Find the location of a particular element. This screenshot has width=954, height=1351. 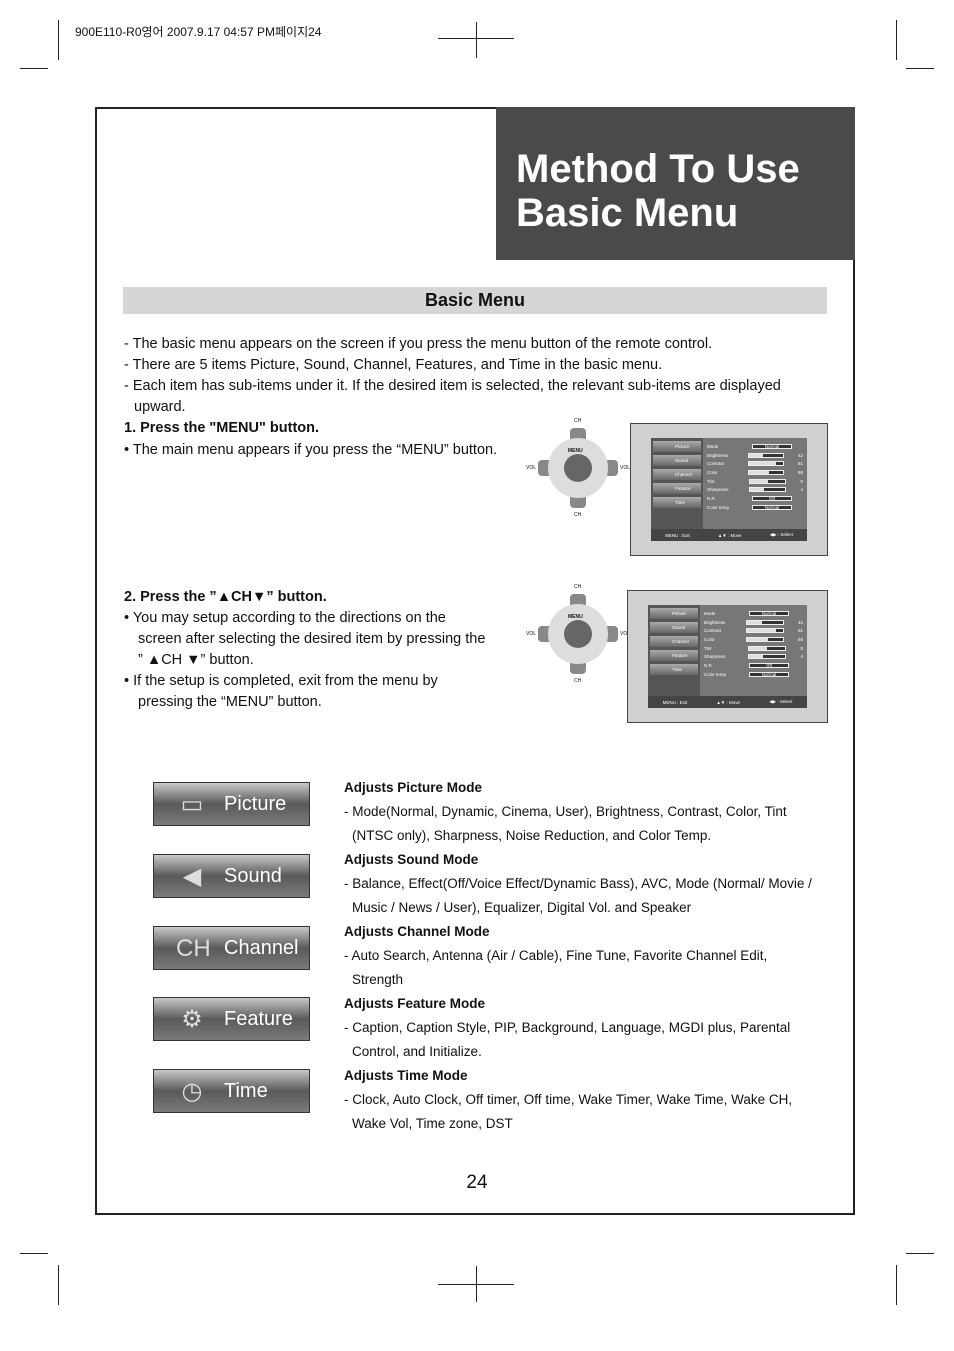

menu-button-label: Channel is located at coordinates (261, 948).